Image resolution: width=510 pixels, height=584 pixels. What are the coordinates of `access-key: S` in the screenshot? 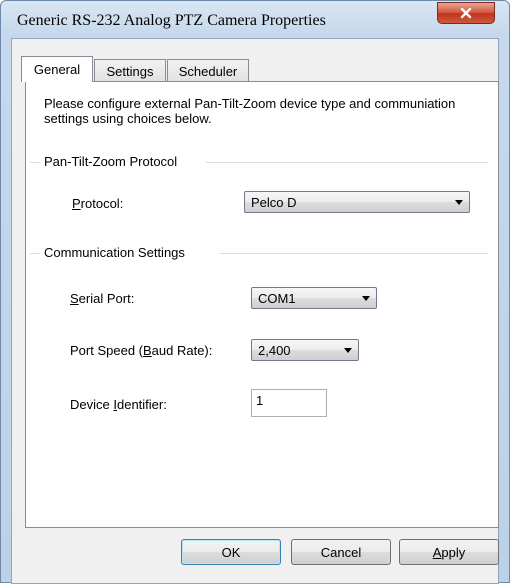 It's located at (74, 298).